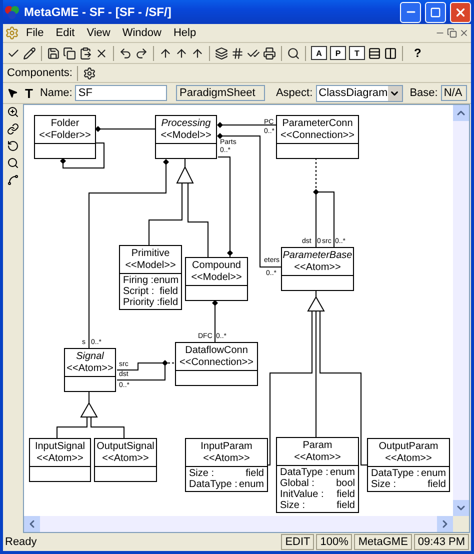  What do you see at coordinates (445, 524) in the screenshot?
I see `scroll-right-button` at bounding box center [445, 524].